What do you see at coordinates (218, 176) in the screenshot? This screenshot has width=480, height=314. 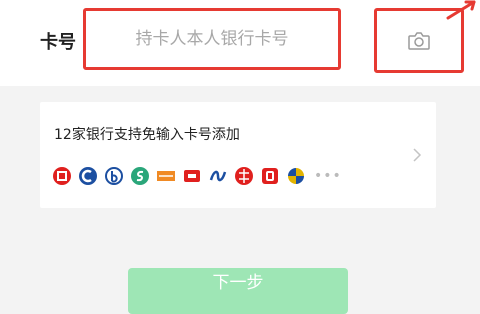 I see `abc-icon` at bounding box center [218, 176].